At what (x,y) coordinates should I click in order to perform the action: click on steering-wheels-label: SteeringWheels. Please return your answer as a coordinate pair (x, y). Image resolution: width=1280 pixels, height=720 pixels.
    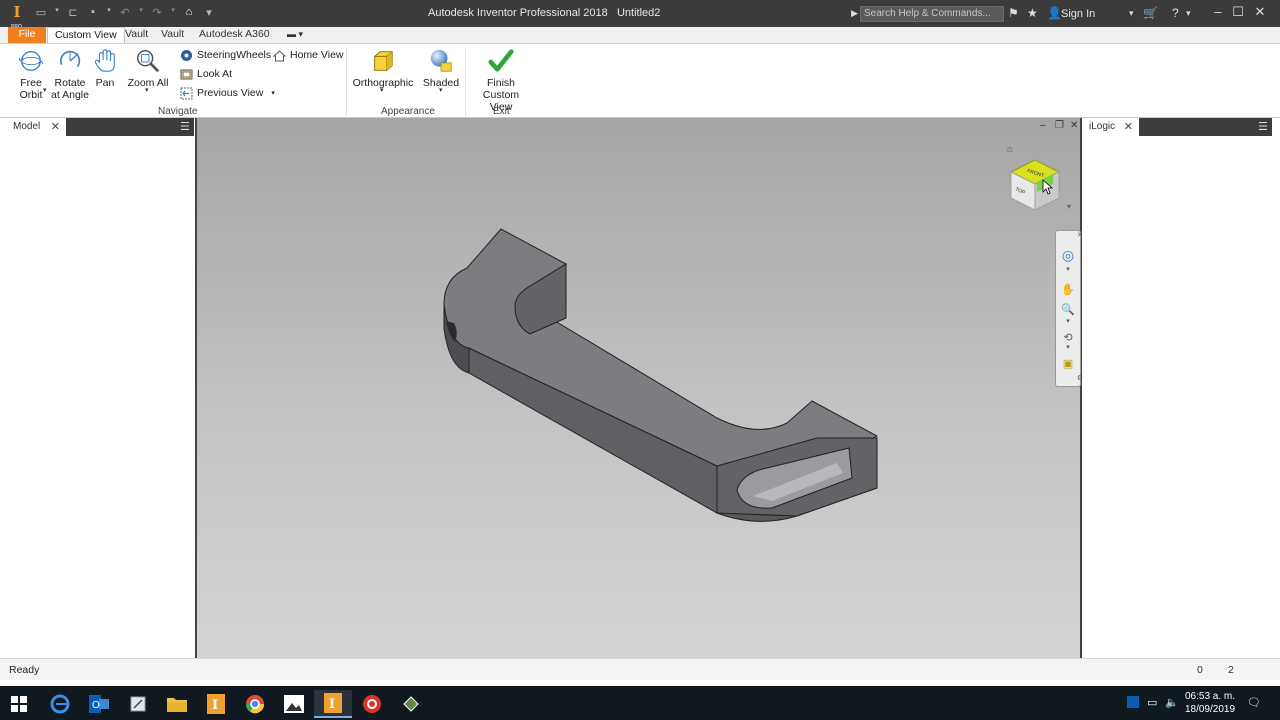
    Looking at the image, I should click on (234, 55).